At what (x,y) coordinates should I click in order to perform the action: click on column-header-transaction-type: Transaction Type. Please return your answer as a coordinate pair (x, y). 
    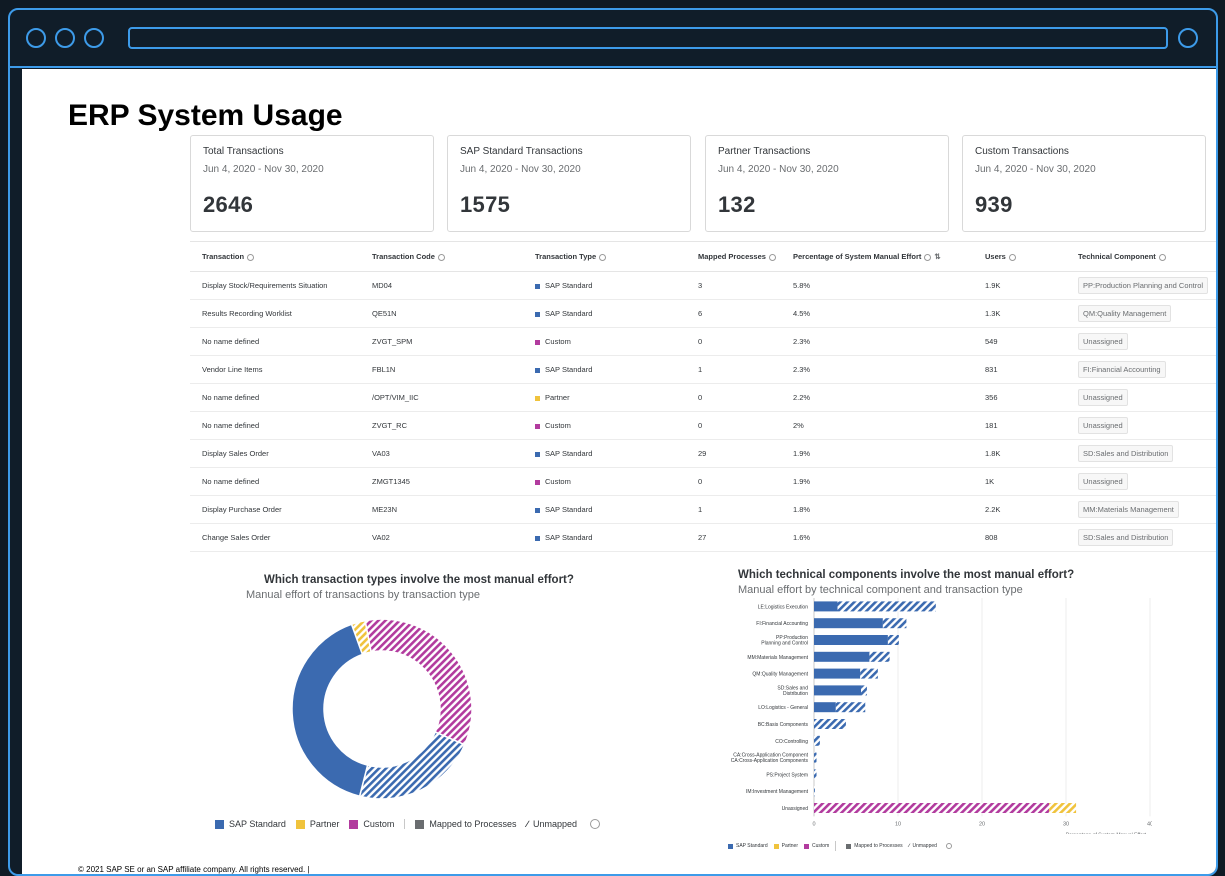
    Looking at the image, I should click on (604, 256).